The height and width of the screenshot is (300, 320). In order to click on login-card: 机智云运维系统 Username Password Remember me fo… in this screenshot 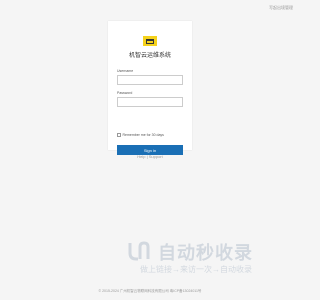, I will do `click(150, 88)`.